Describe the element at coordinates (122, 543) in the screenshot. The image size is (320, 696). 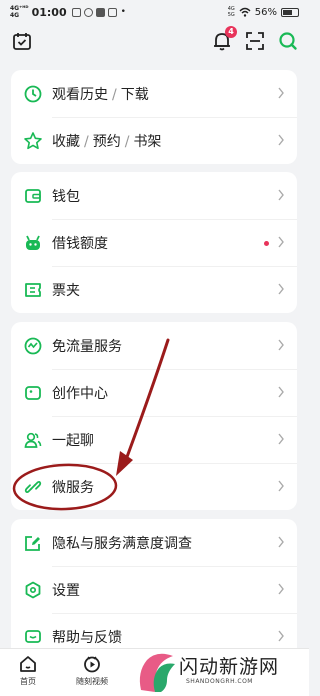
I see `survey-label: 隐私与服务满意度调查` at that location.